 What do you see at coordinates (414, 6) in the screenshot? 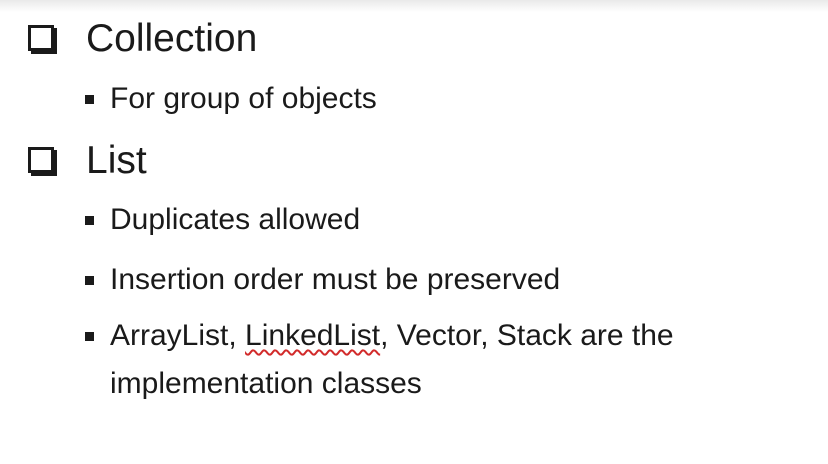
I see `top-shadow` at bounding box center [414, 6].